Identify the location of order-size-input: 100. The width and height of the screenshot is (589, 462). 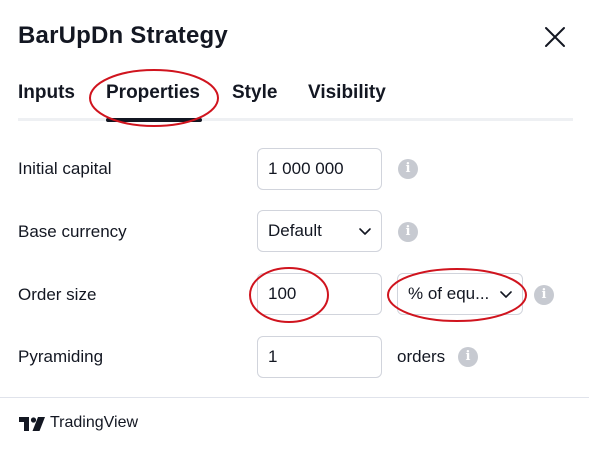
(319, 294).